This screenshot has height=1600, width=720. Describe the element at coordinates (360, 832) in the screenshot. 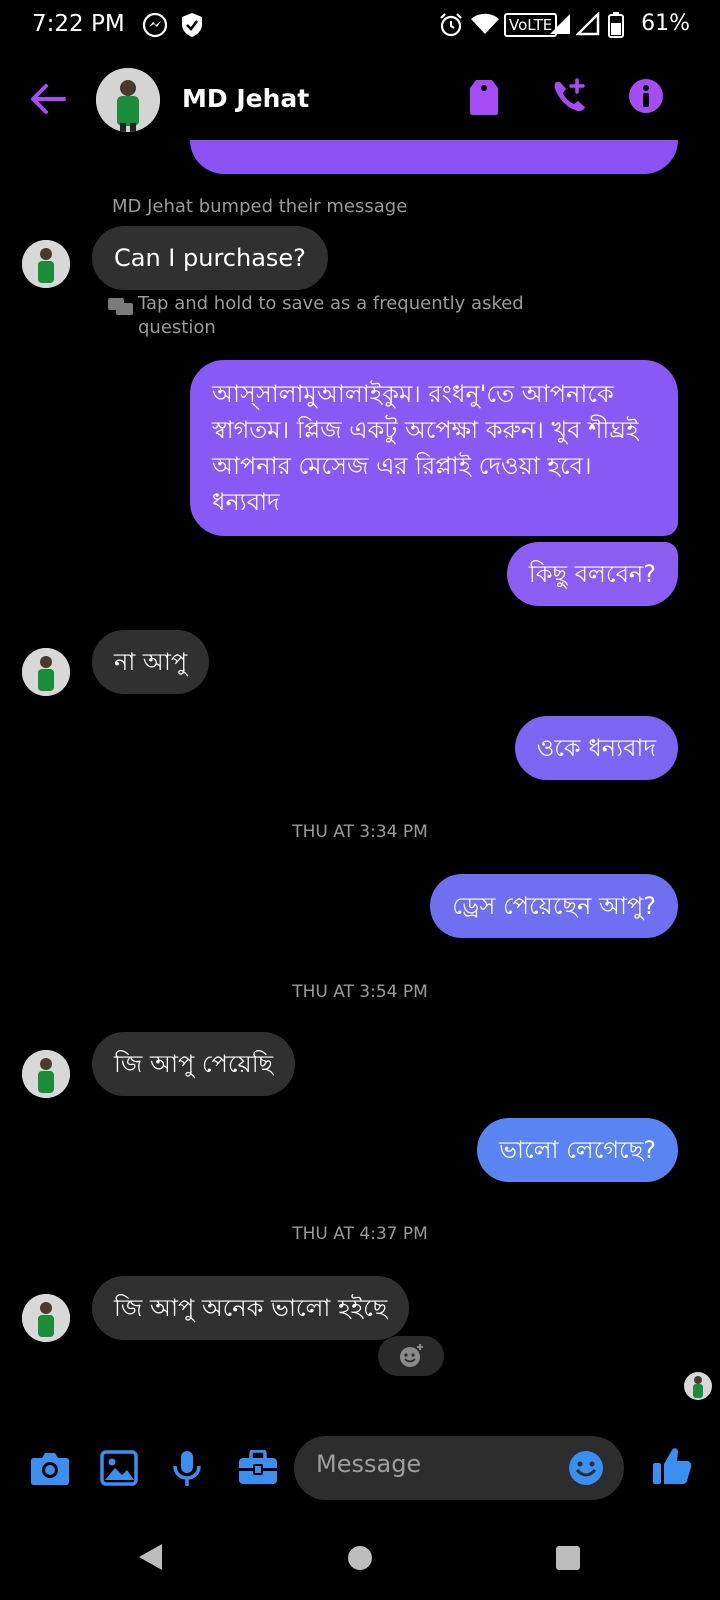

I see `timestamp-separator: THU AT 3:34 PM` at that location.